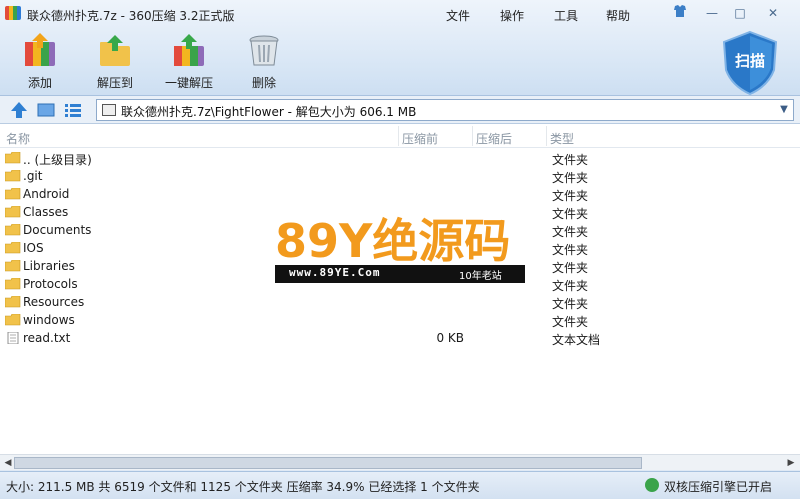  I want to click on column-compressed-size: 压缩后, so click(494, 138).